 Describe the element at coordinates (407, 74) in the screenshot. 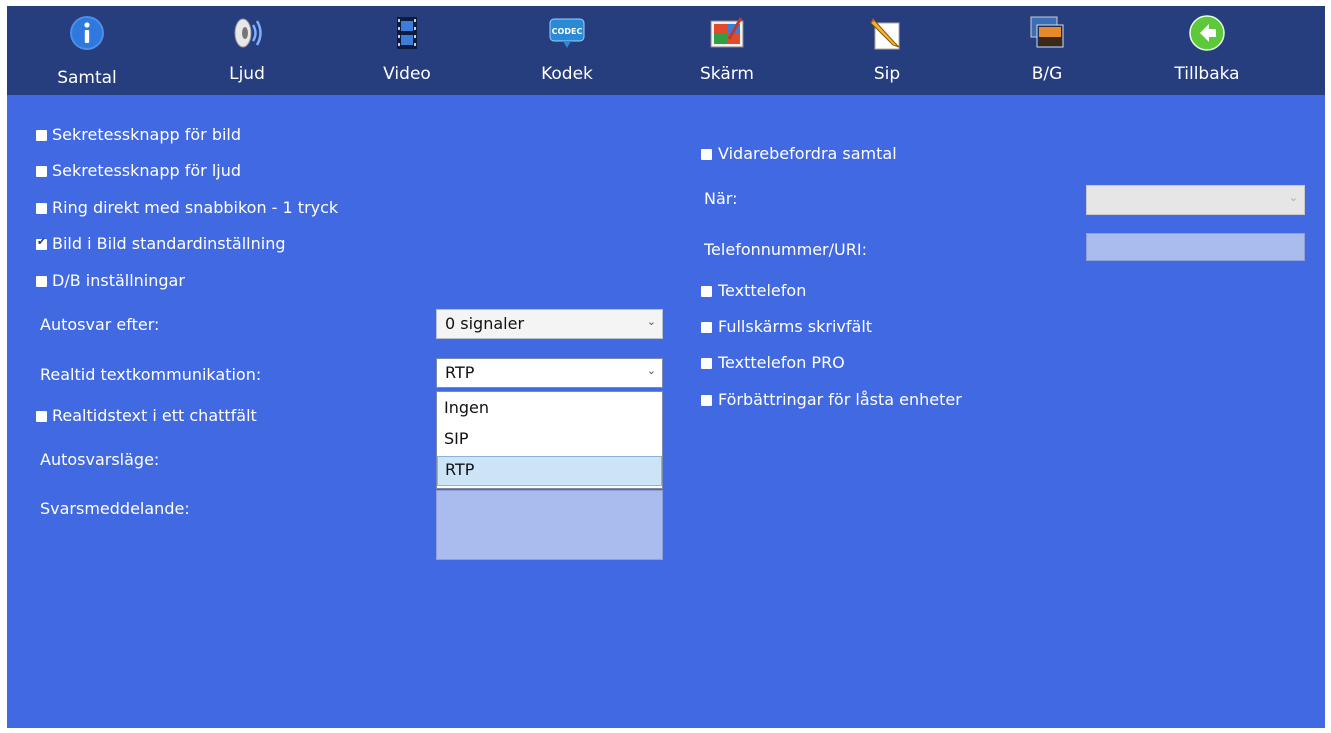

I see `tab-label: Video` at that location.